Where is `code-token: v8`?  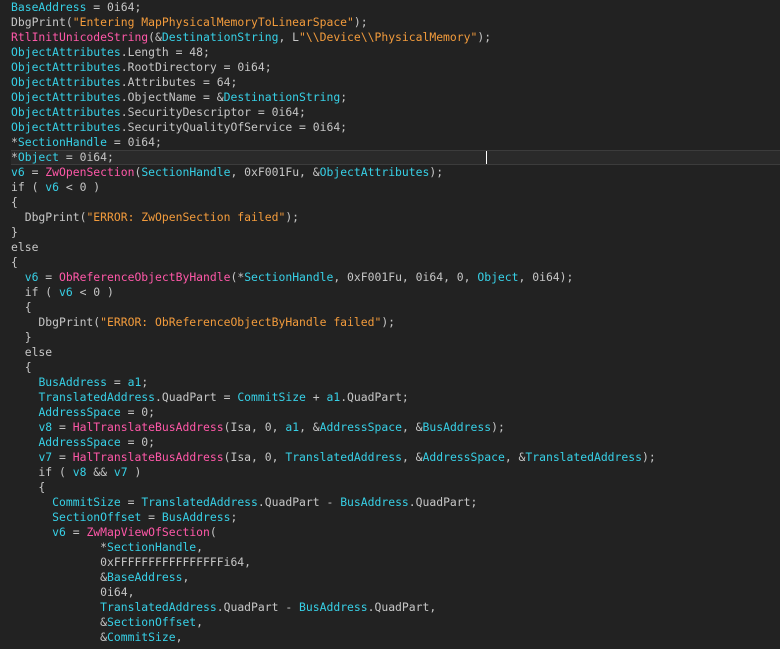
code-token: v8 is located at coordinates (79, 472).